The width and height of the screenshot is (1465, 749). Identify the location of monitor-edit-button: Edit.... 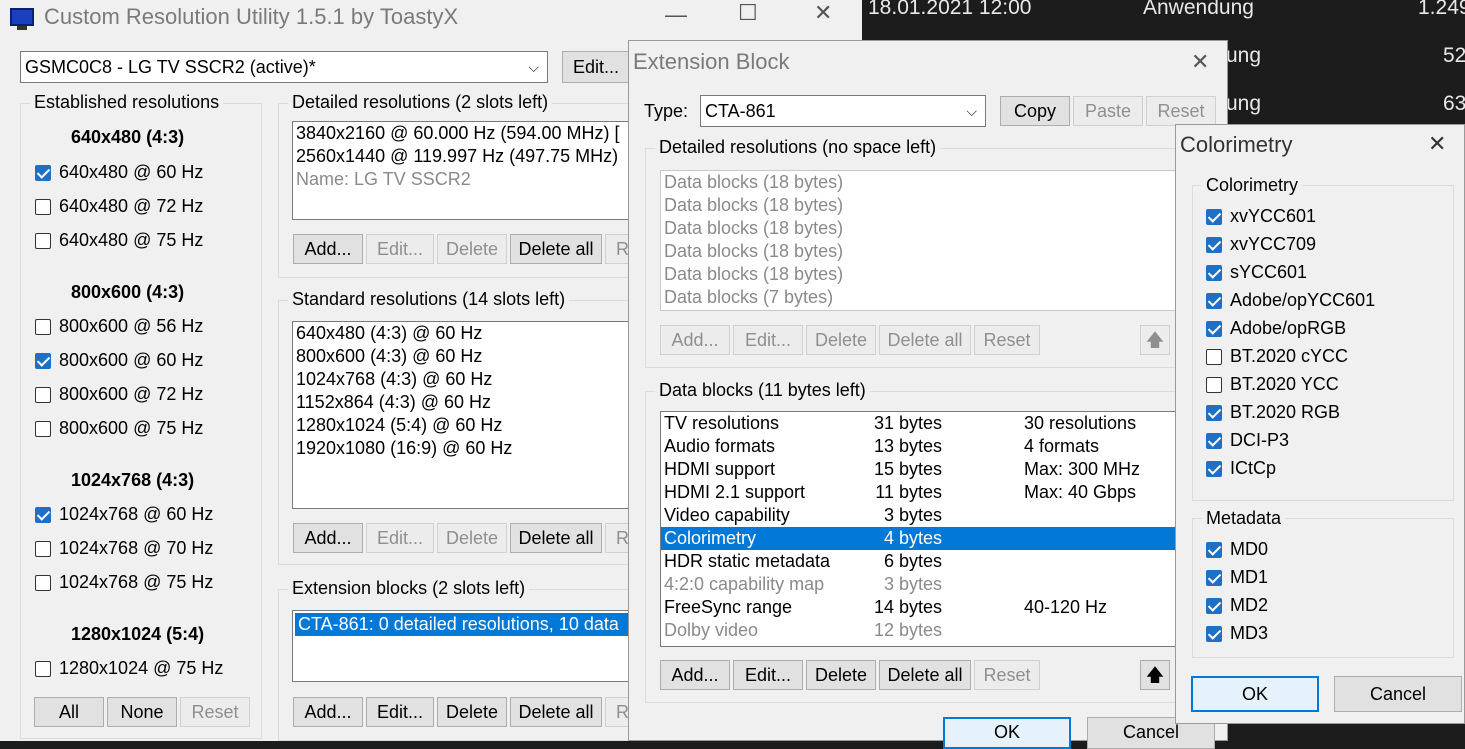
(596, 67).